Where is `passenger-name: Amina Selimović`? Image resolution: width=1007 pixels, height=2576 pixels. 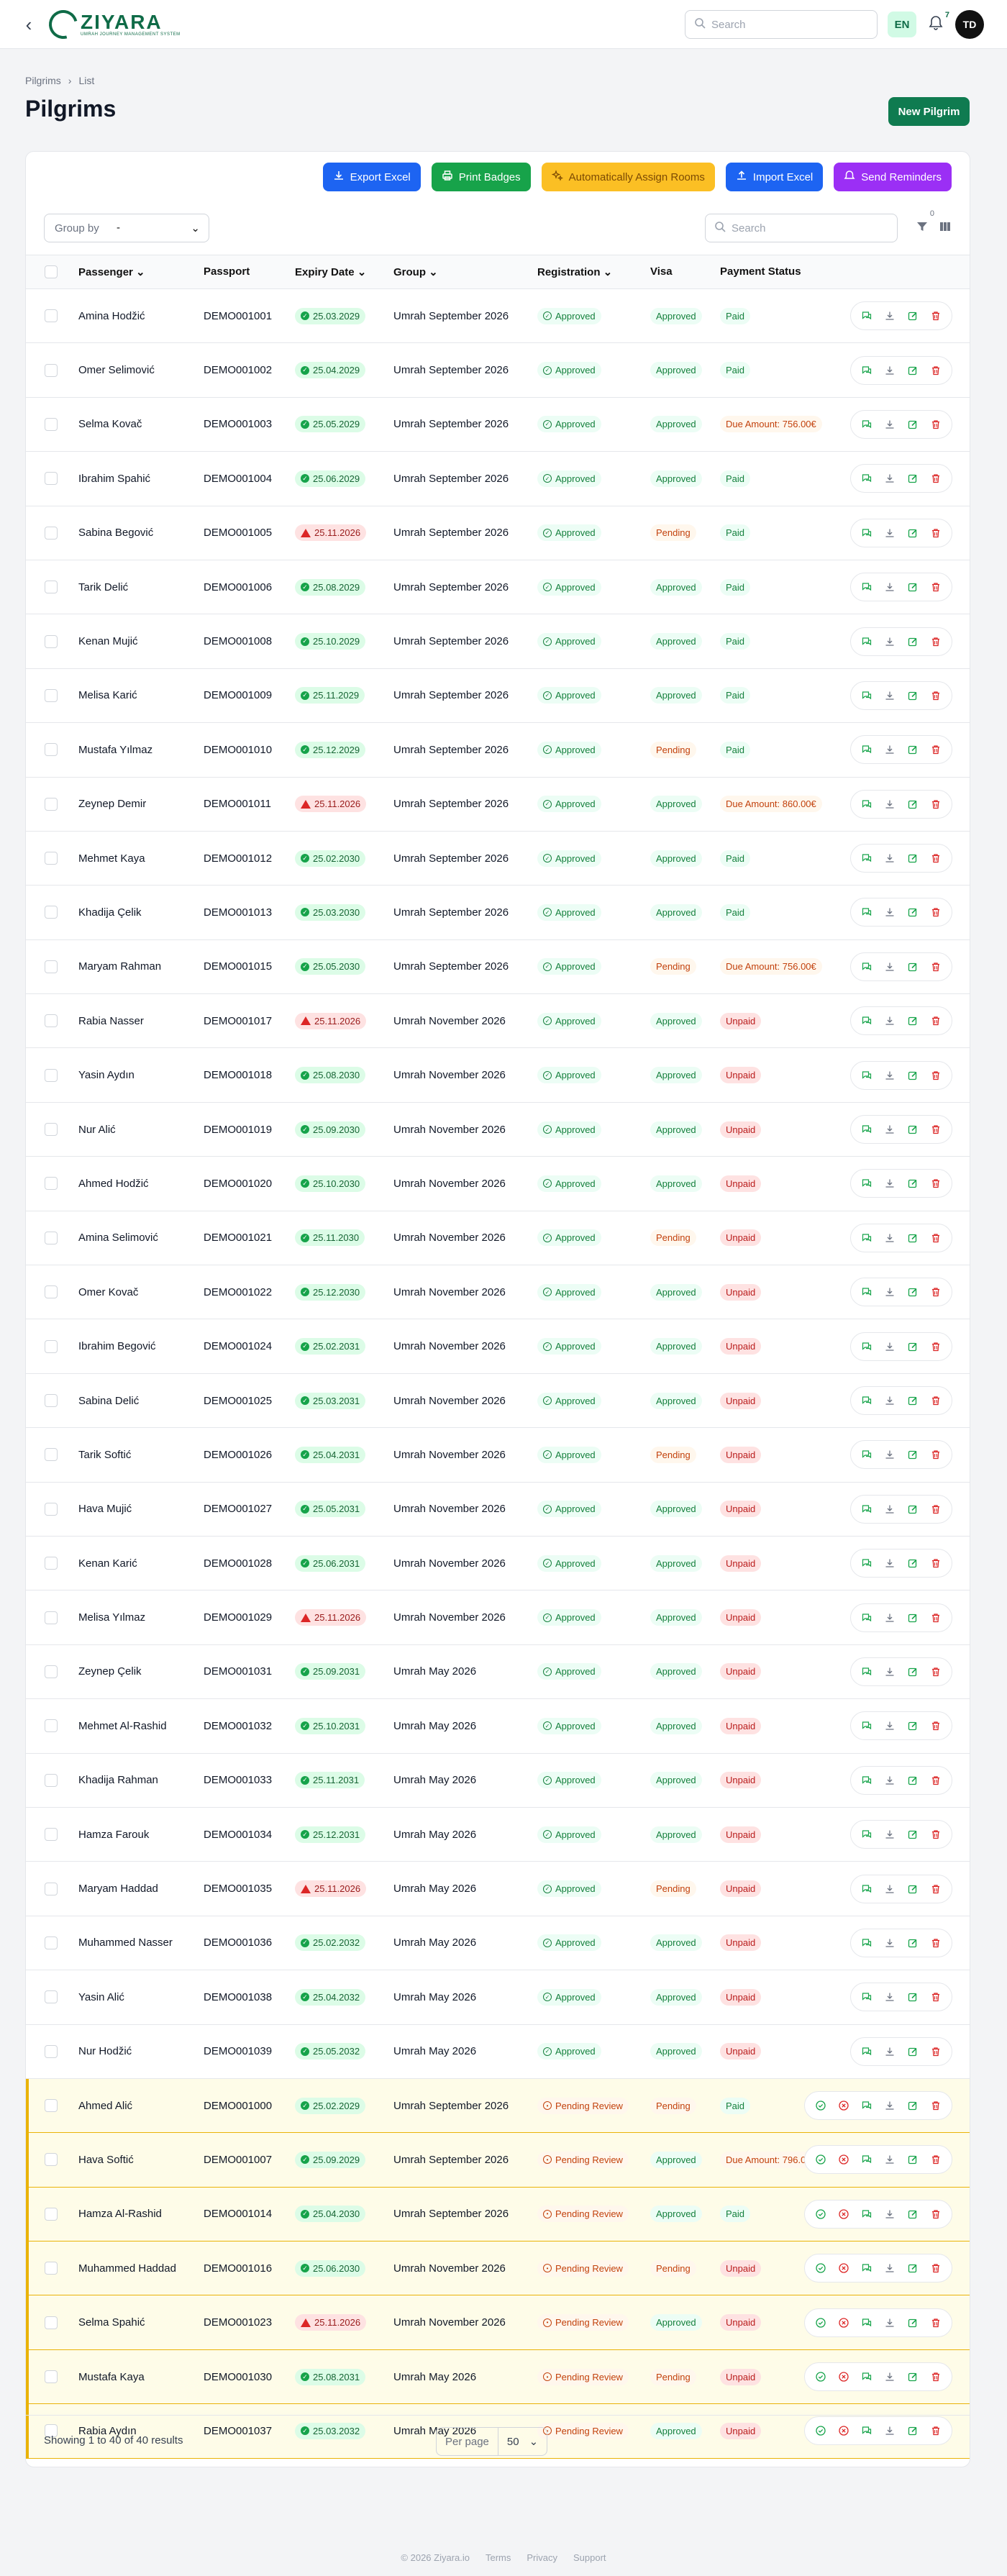
passenger-name: Amina Selimović is located at coordinates (118, 1238).